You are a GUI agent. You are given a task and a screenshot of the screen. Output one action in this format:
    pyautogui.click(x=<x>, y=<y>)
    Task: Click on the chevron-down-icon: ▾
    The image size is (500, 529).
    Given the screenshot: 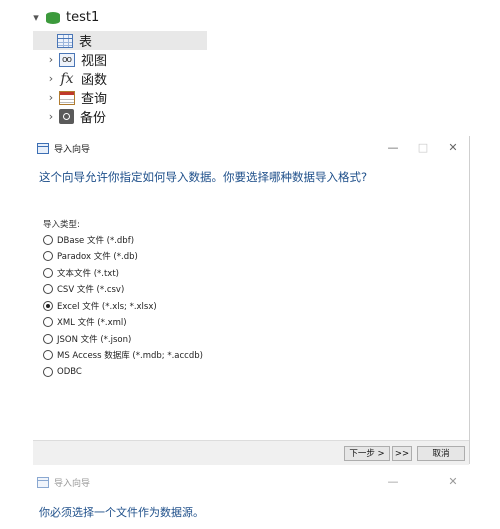 What is the action you would take?
    pyautogui.click(x=36, y=17)
    